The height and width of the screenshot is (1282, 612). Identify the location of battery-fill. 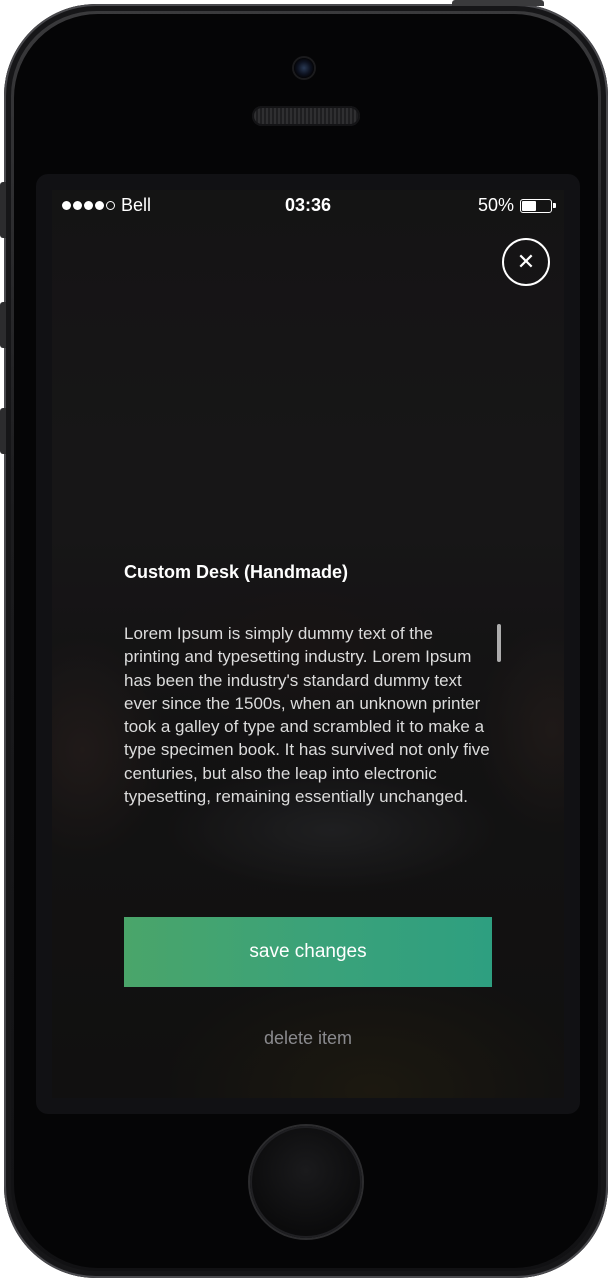
(529, 205).